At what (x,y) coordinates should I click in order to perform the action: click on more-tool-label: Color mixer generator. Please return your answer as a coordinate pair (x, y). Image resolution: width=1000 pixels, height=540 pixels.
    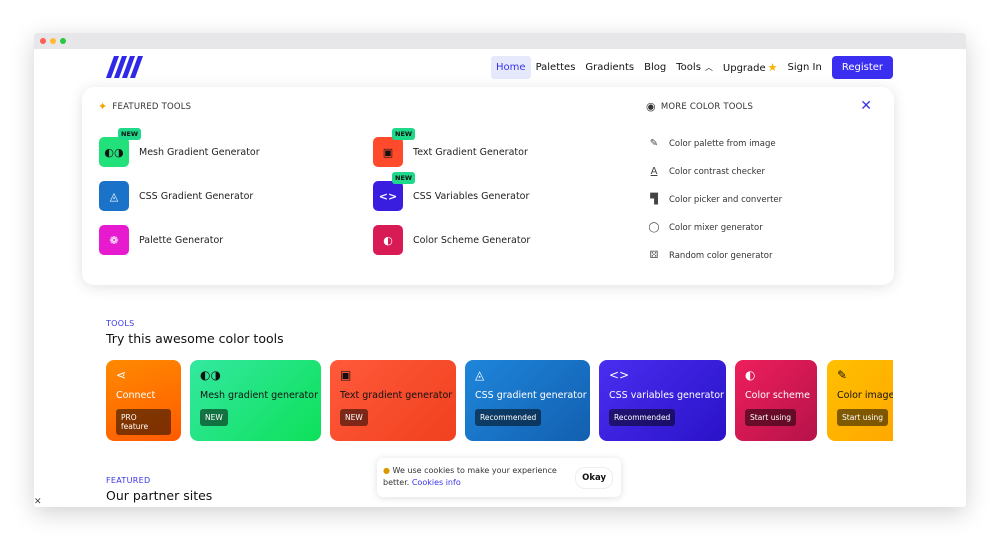
    Looking at the image, I should click on (716, 227).